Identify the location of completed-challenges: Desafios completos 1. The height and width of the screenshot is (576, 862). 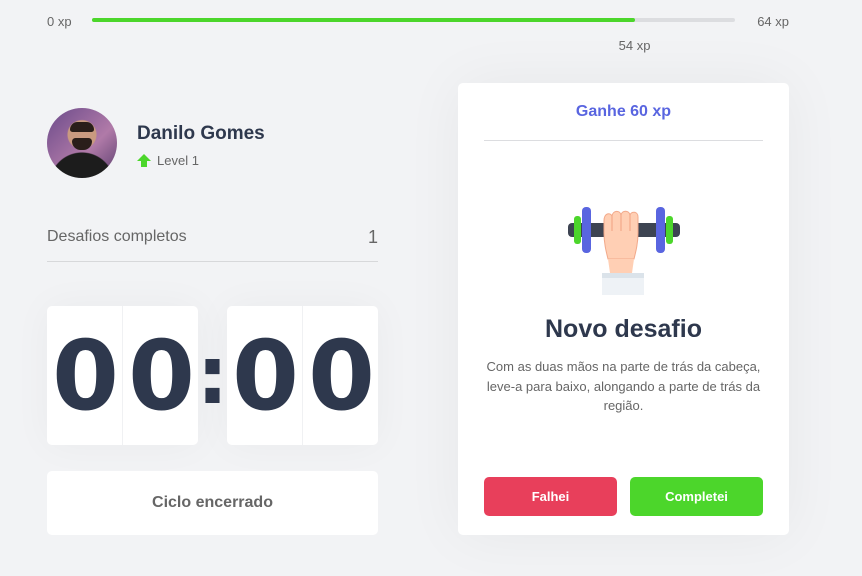
(212, 243).